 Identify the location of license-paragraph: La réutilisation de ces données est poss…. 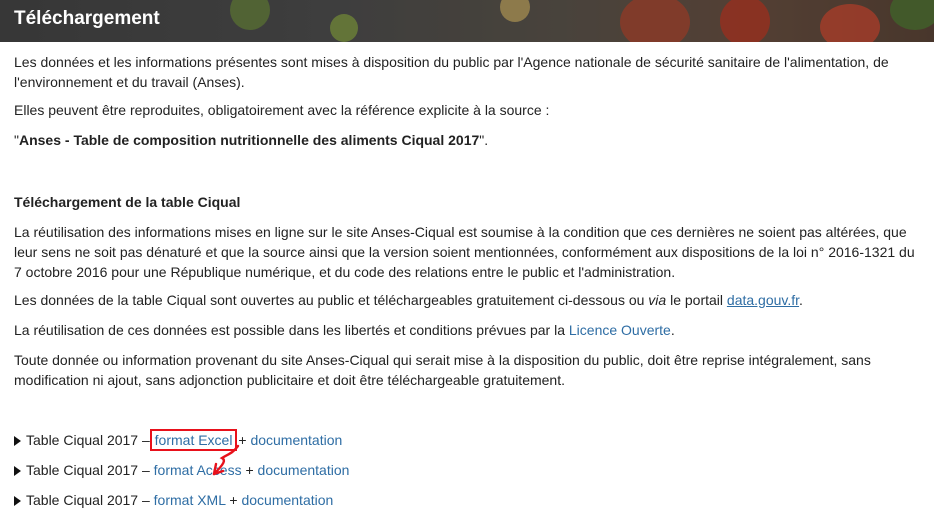
(344, 330).